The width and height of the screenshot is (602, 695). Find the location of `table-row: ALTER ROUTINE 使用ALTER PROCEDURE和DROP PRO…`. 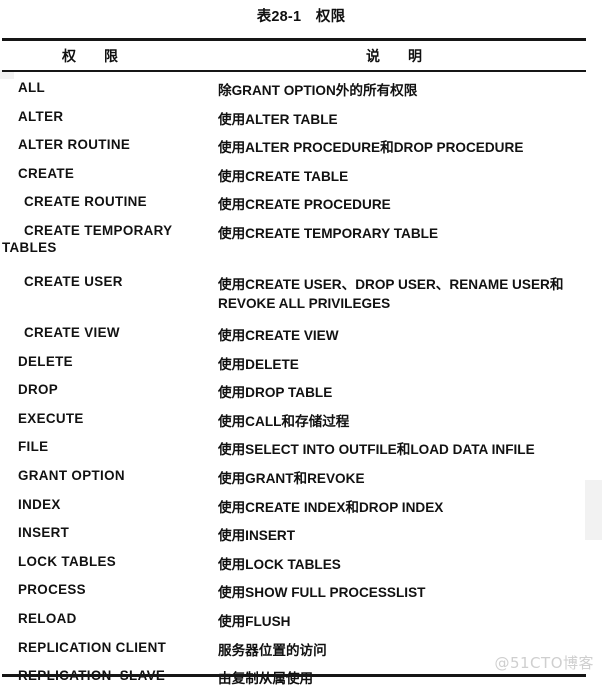

table-row: ALTER ROUTINE 使用ALTER PROCEDURE和DROP PRO… is located at coordinates (301, 149).